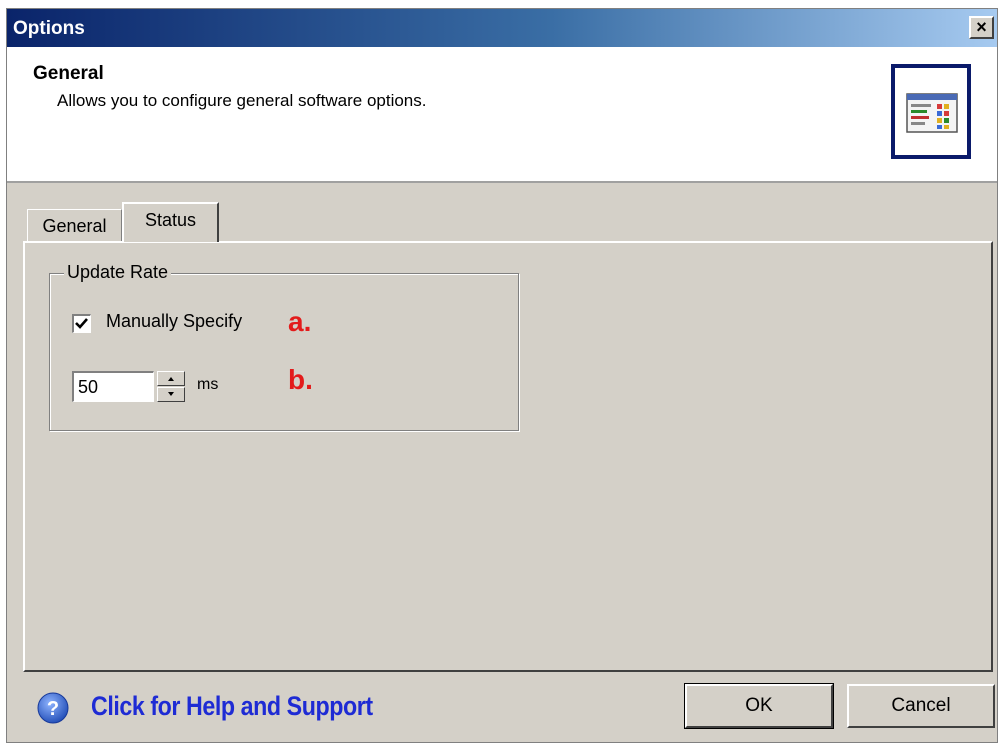 The height and width of the screenshot is (745, 1002). Describe the element at coordinates (208, 384) in the screenshot. I see `unit-label: ms` at that location.